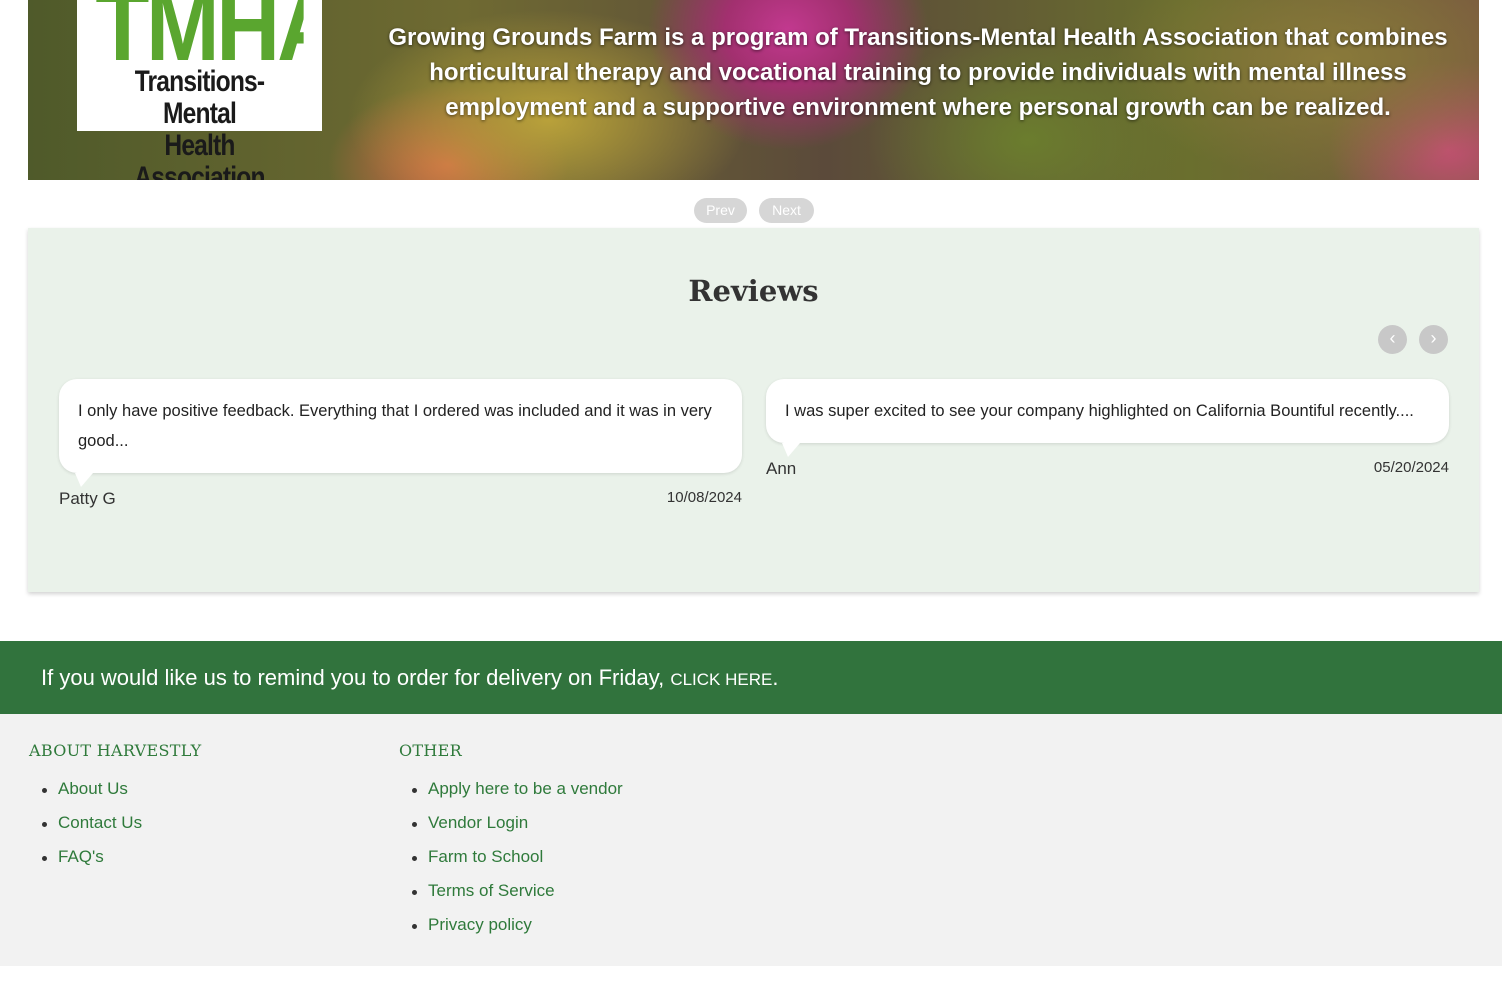  What do you see at coordinates (753, 291) in the screenshot?
I see `reviews-title: Reviews` at bounding box center [753, 291].